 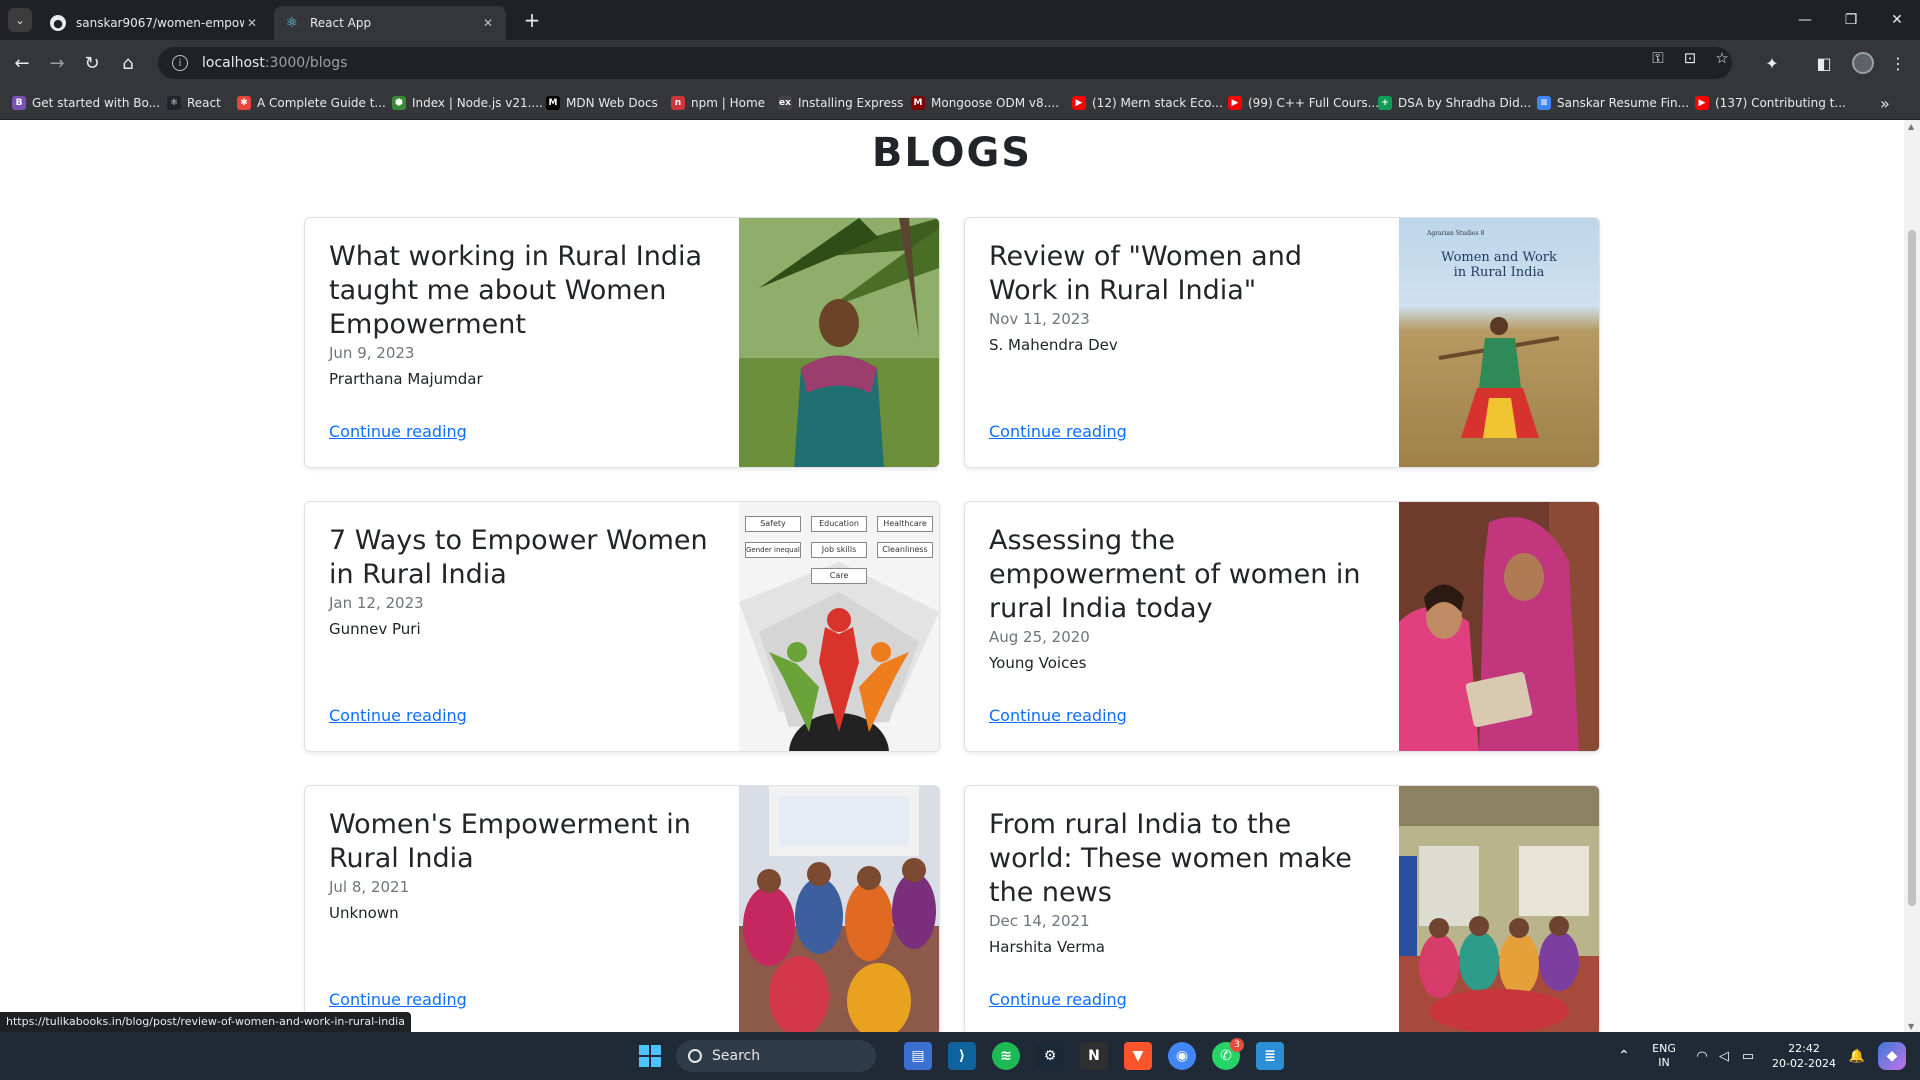 I want to click on blog-date: Nov 11, 2023, so click(x=1039, y=319).